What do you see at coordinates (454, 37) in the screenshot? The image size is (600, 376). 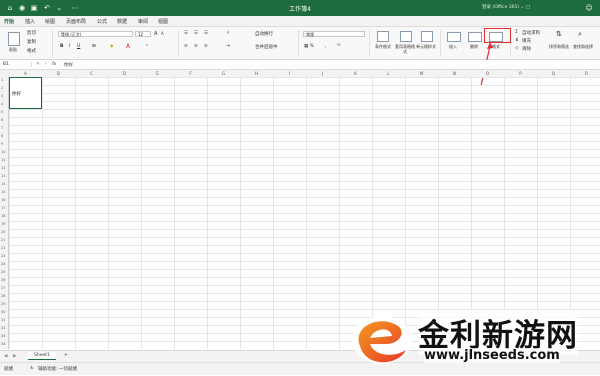 I see `insert-cells-icon` at bounding box center [454, 37].